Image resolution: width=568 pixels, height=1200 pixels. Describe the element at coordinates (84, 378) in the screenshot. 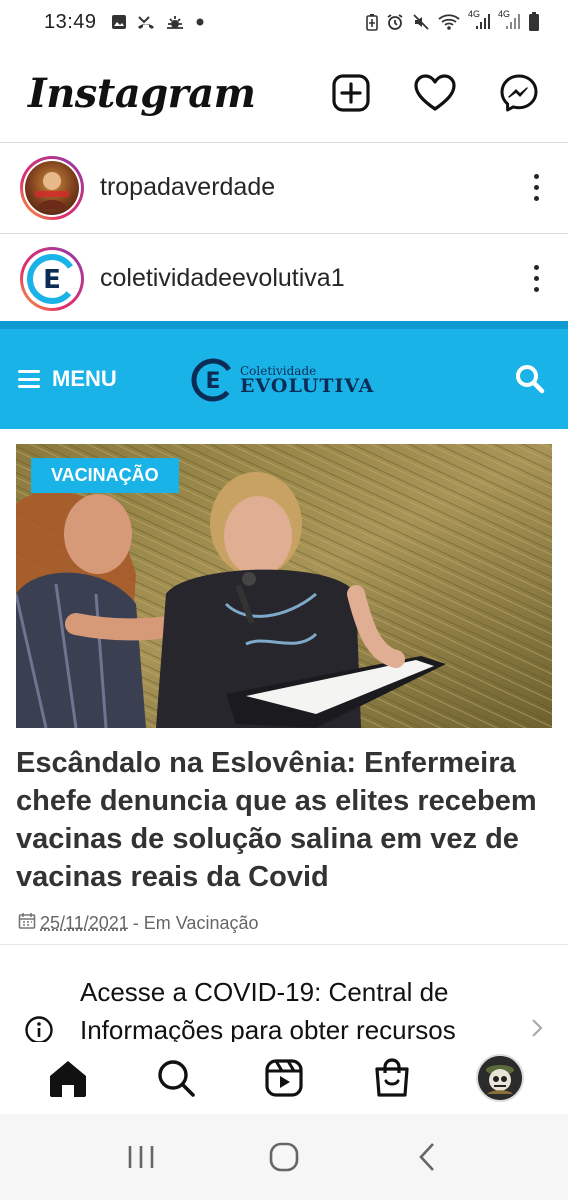

I see `menu-label: MENU` at that location.